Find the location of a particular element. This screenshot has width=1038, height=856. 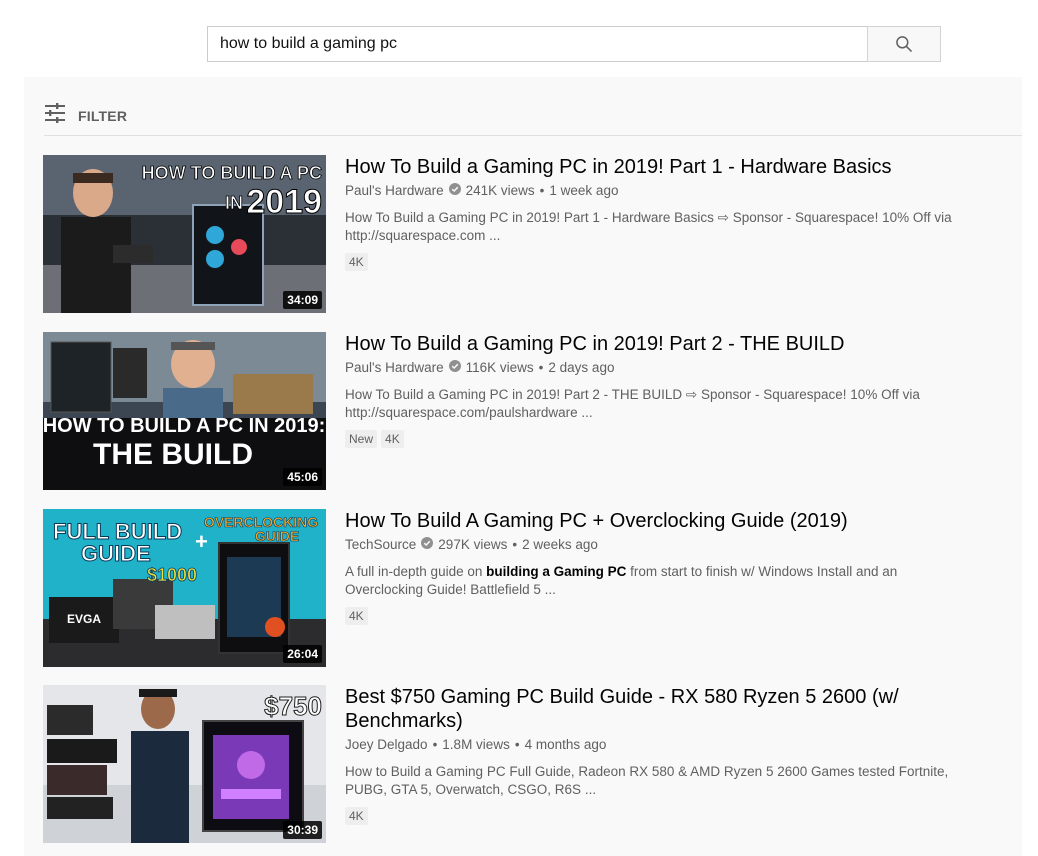

badges-1: 4K is located at coordinates (679, 262).